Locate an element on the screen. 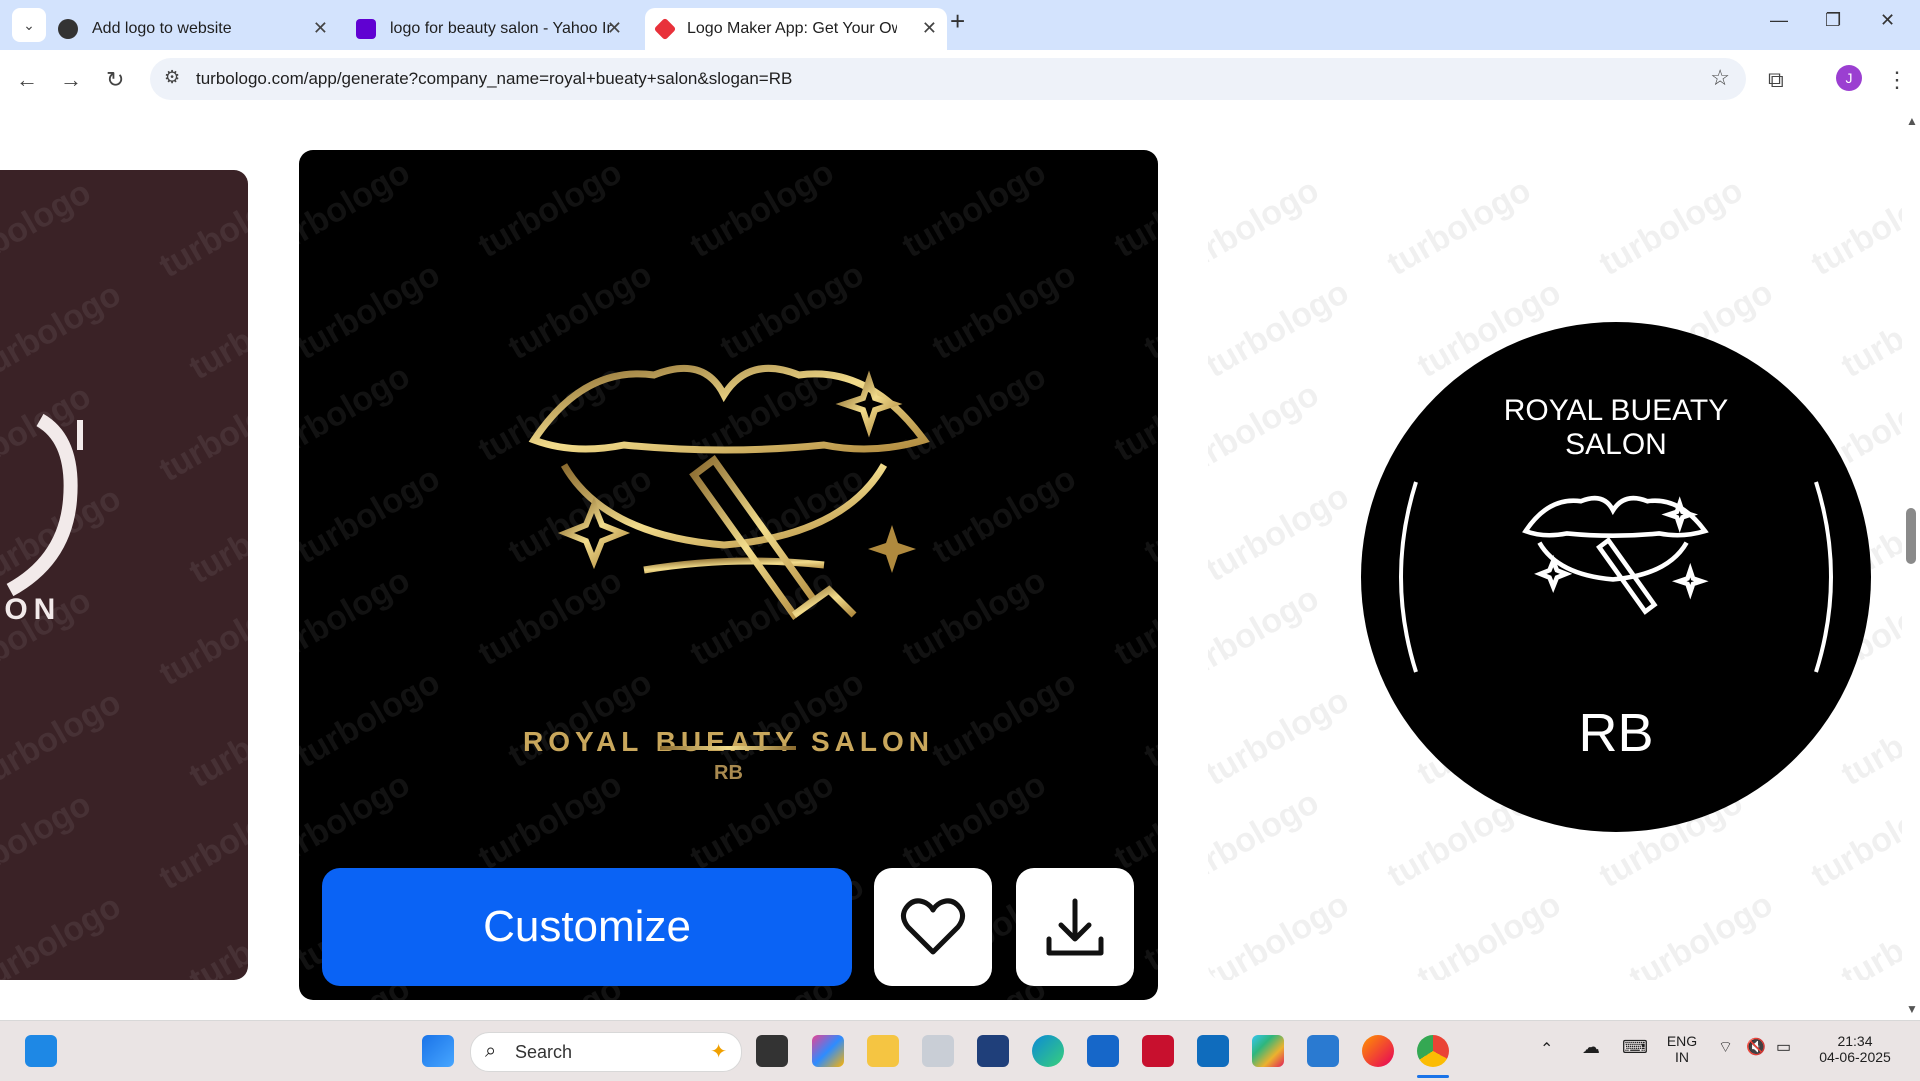 The width and height of the screenshot is (1920, 1081). restore-icon: ❐ is located at coordinates (1833, 20).